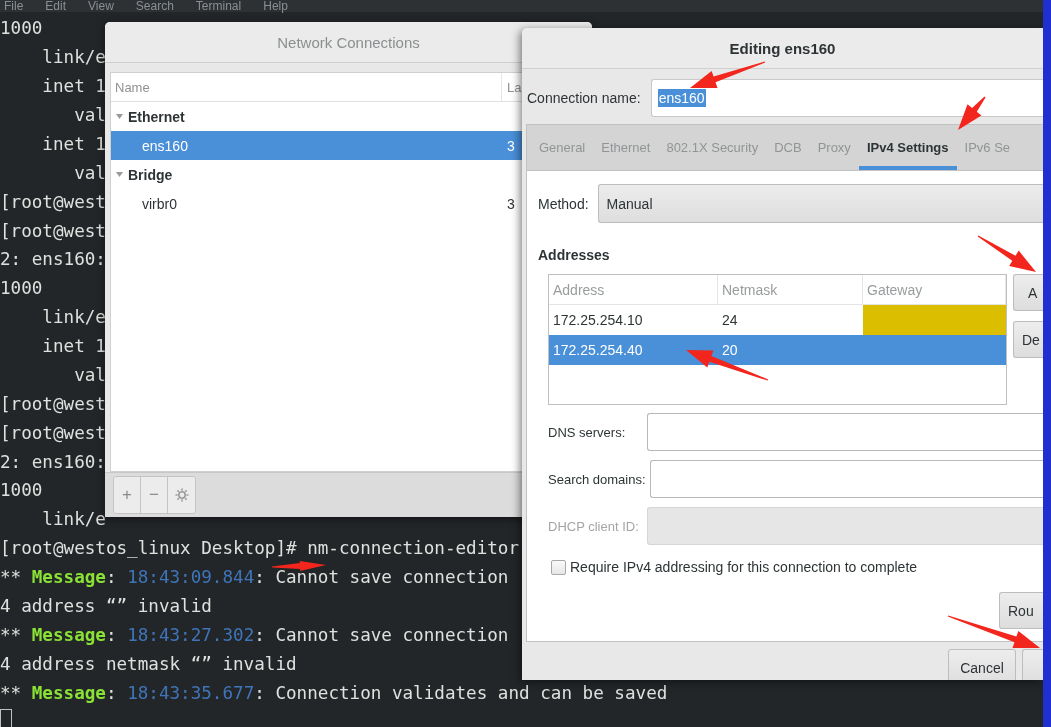  Describe the element at coordinates (154, 6) in the screenshot. I see `menu-item: Search` at that location.